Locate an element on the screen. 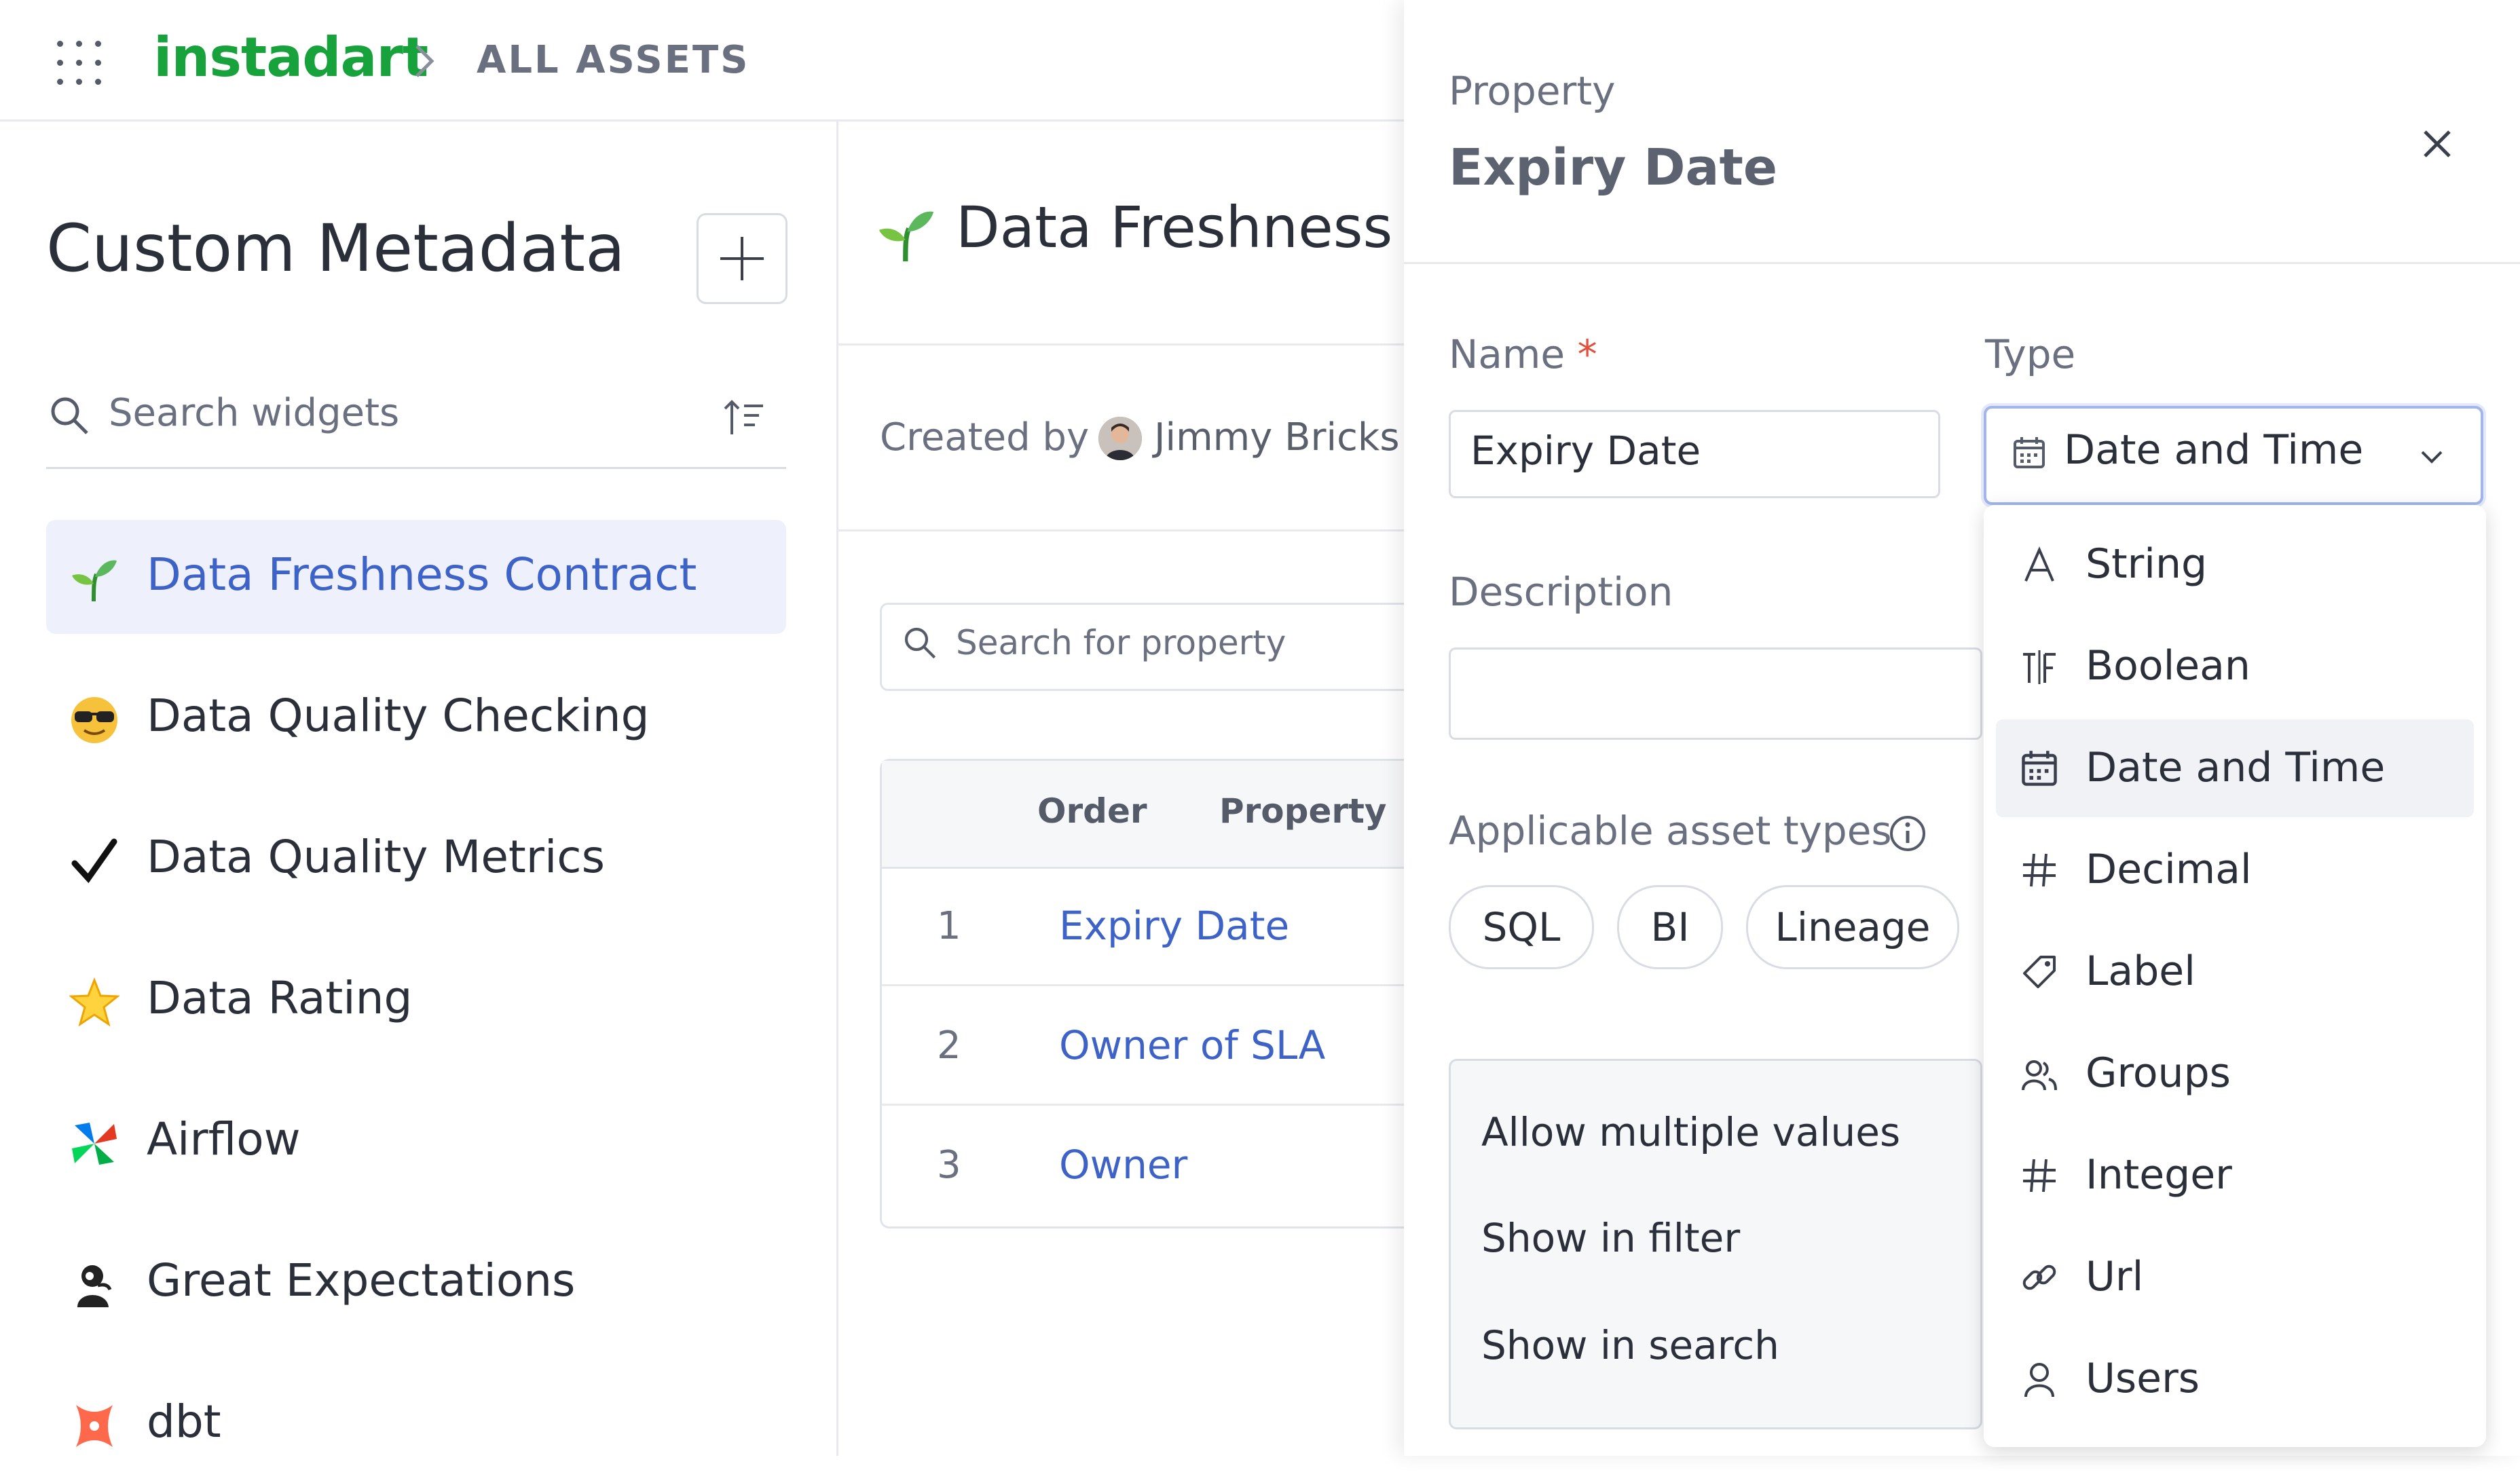 This screenshot has height=1481, width=2520. type-option-integer: Integer is located at coordinates (2235, 1175).